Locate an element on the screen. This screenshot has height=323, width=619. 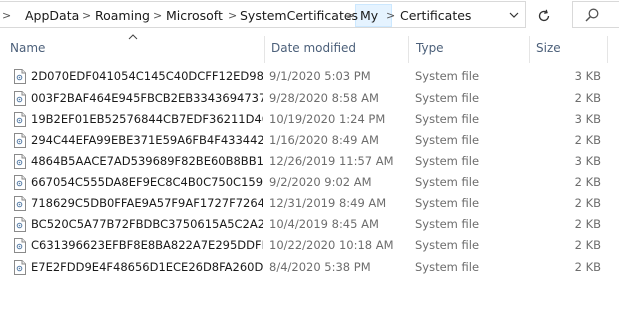
column-header-name: Name is located at coordinates (137, 48).